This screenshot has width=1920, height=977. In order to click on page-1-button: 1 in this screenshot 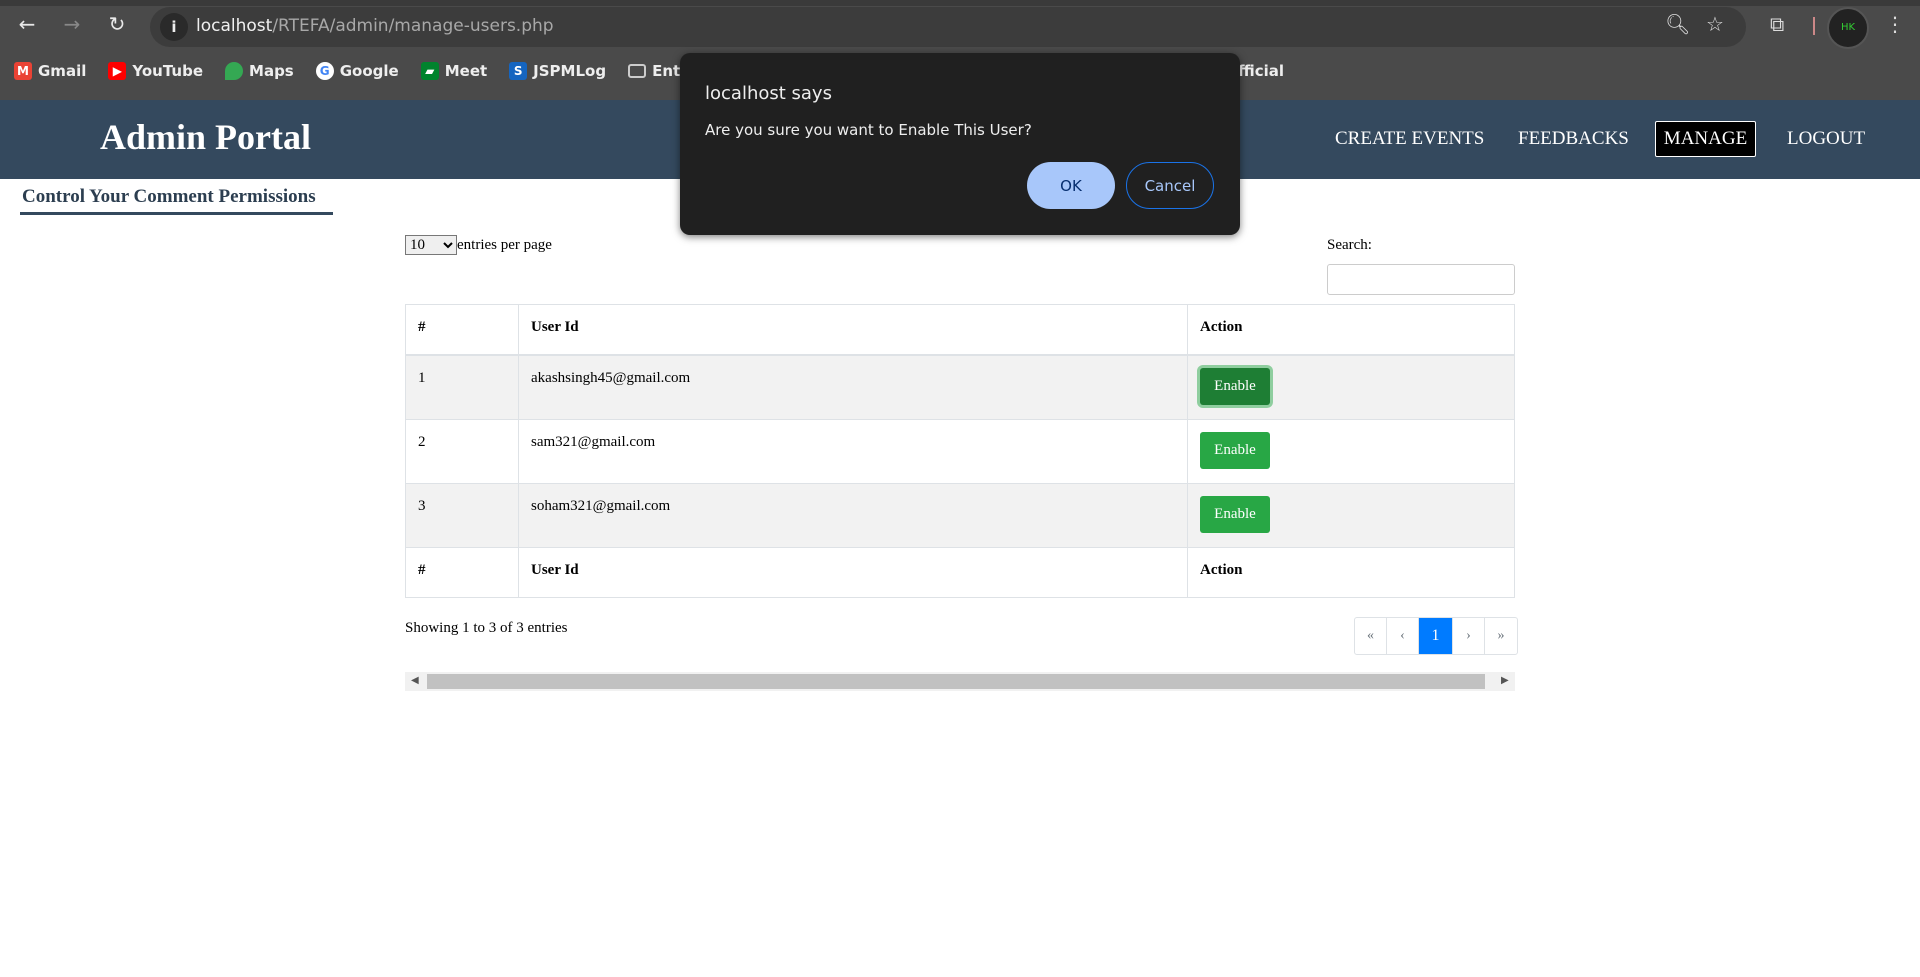, I will do `click(1436, 636)`.